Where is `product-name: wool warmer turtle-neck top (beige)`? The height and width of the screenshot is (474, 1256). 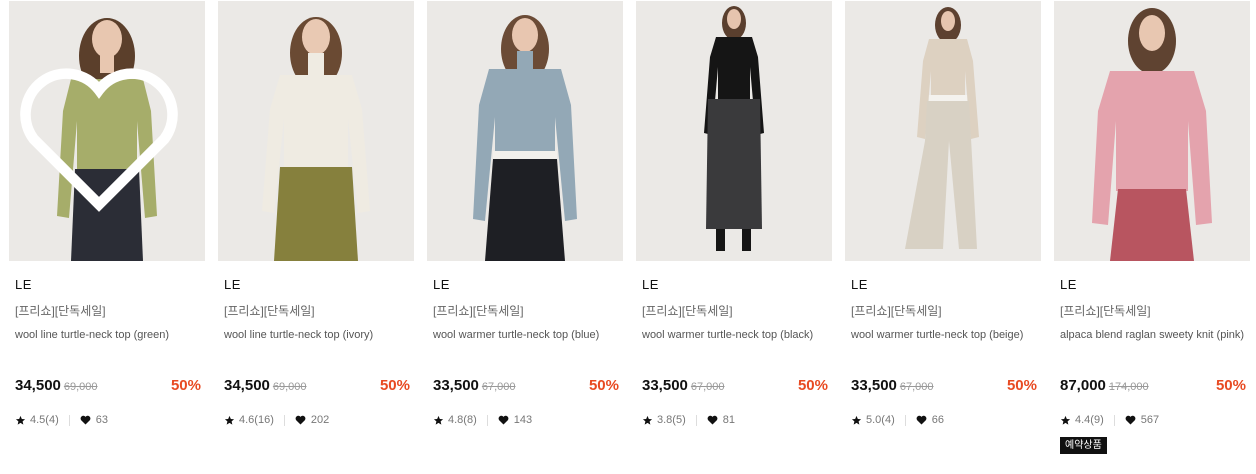 product-name: wool warmer turtle-neck top (beige) is located at coordinates (944, 335).